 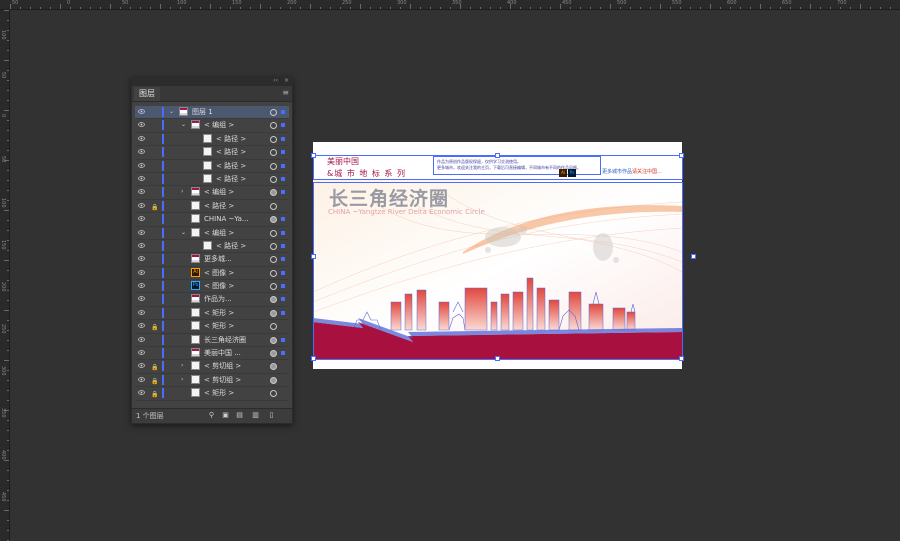 I want to click on panel-menu-icon: ≡, so click(x=285, y=93).